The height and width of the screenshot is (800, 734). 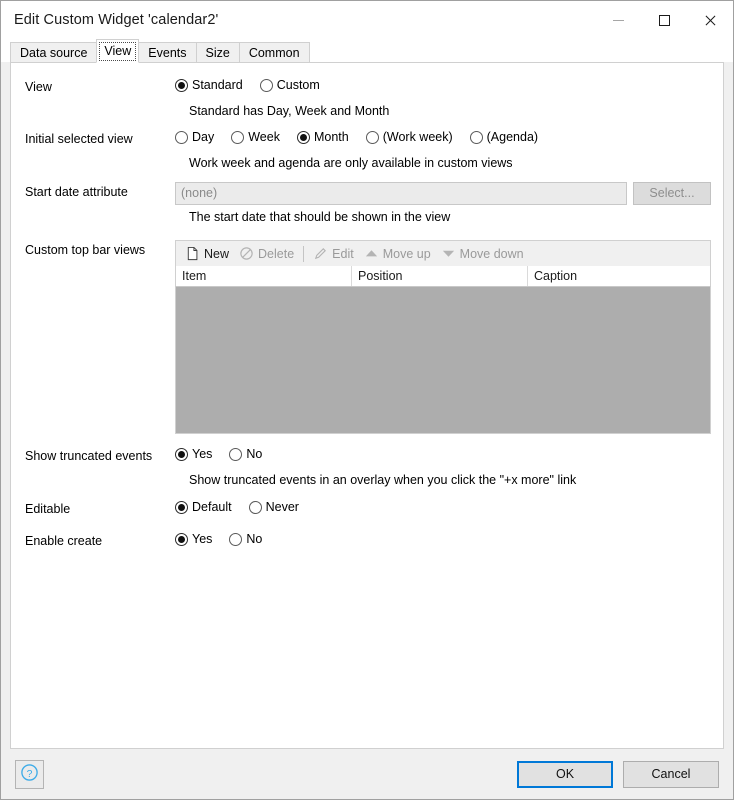 I want to click on custom-top-bar-views-grid-header: Item Position Caption, so click(x=443, y=276).